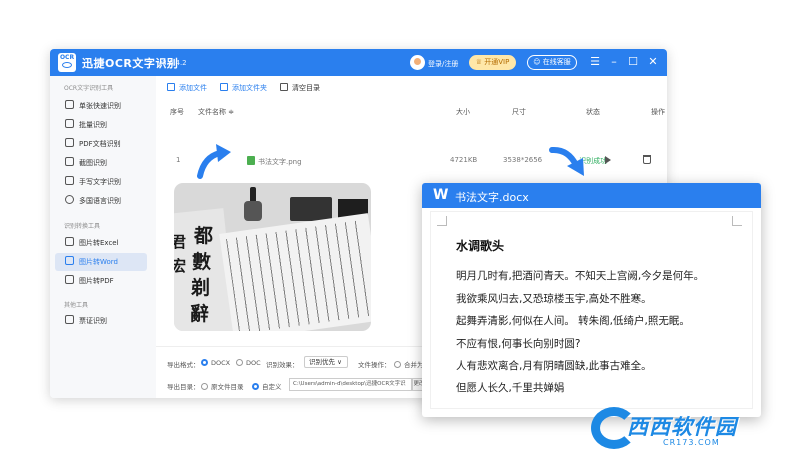  Describe the element at coordinates (580, 276) in the screenshot. I see `doc-line: 明月几时有,把酒问青天。不知天上宫阙,今夕是何年。` at that location.